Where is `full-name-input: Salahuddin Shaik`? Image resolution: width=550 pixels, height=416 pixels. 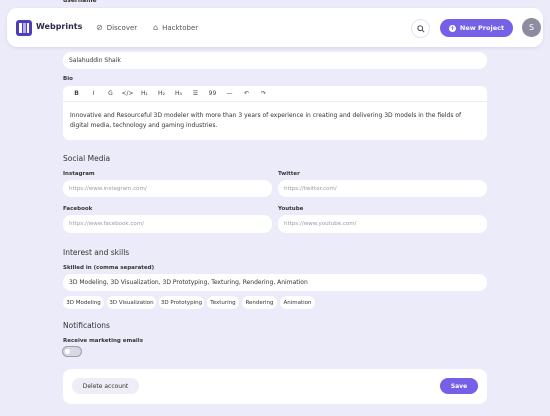 full-name-input: Salahuddin Shaik is located at coordinates (275, 60).